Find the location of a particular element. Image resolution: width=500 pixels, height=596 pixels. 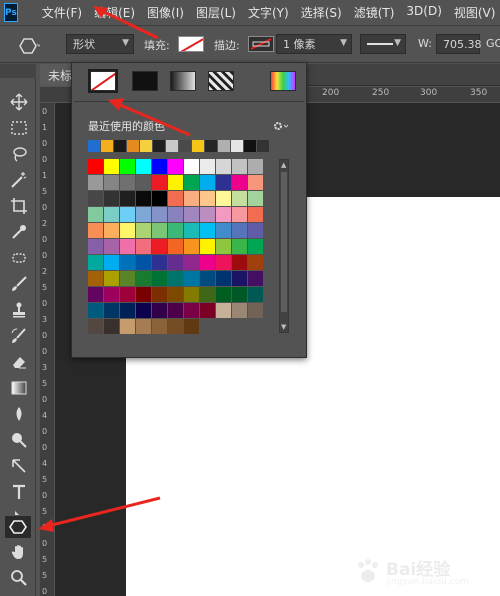

brush-tool-icon is located at coordinates (19, 284).